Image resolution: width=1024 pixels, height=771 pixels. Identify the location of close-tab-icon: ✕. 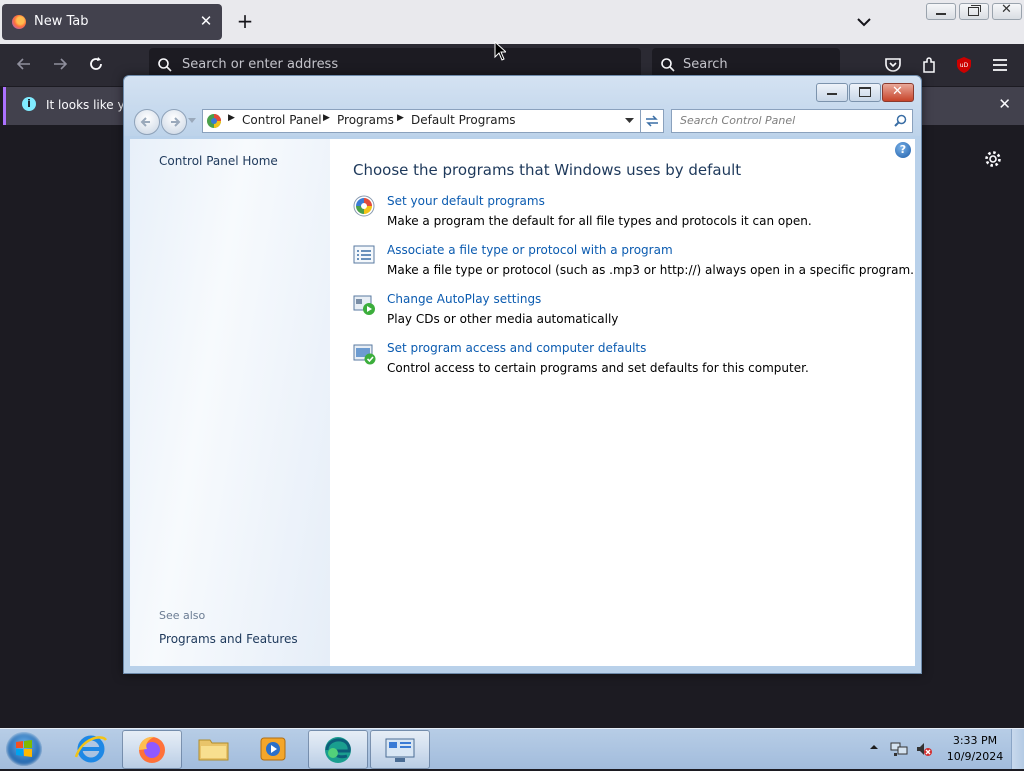
(206, 21).